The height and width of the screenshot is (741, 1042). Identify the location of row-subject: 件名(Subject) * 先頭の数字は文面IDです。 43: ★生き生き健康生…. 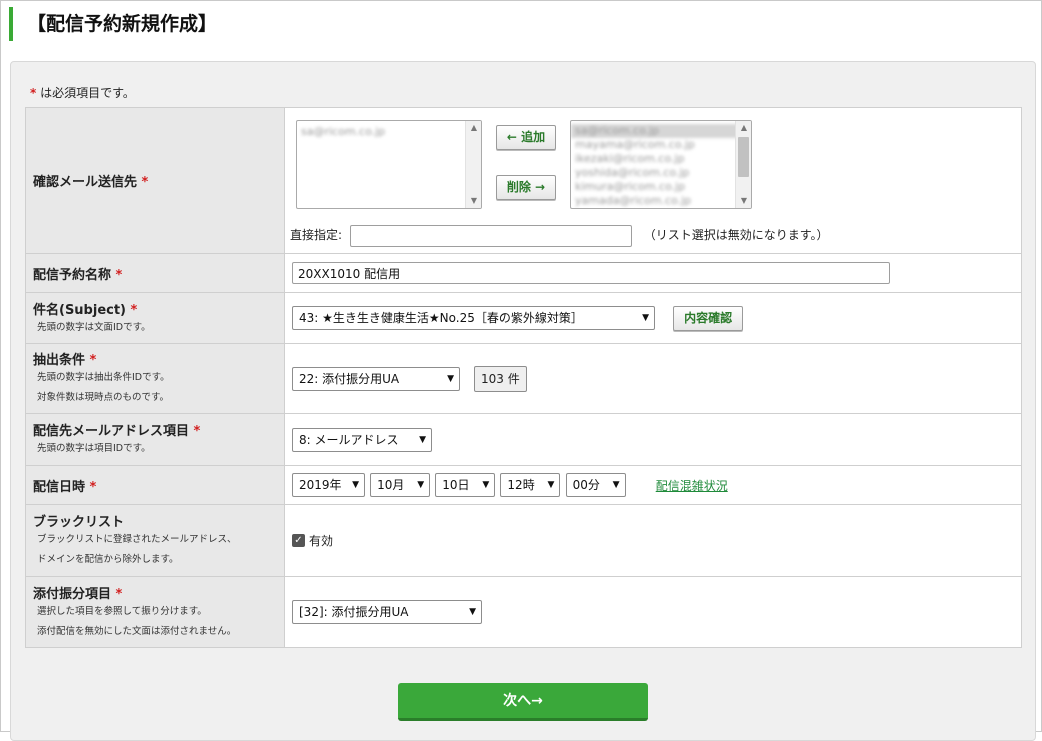
(523, 318).